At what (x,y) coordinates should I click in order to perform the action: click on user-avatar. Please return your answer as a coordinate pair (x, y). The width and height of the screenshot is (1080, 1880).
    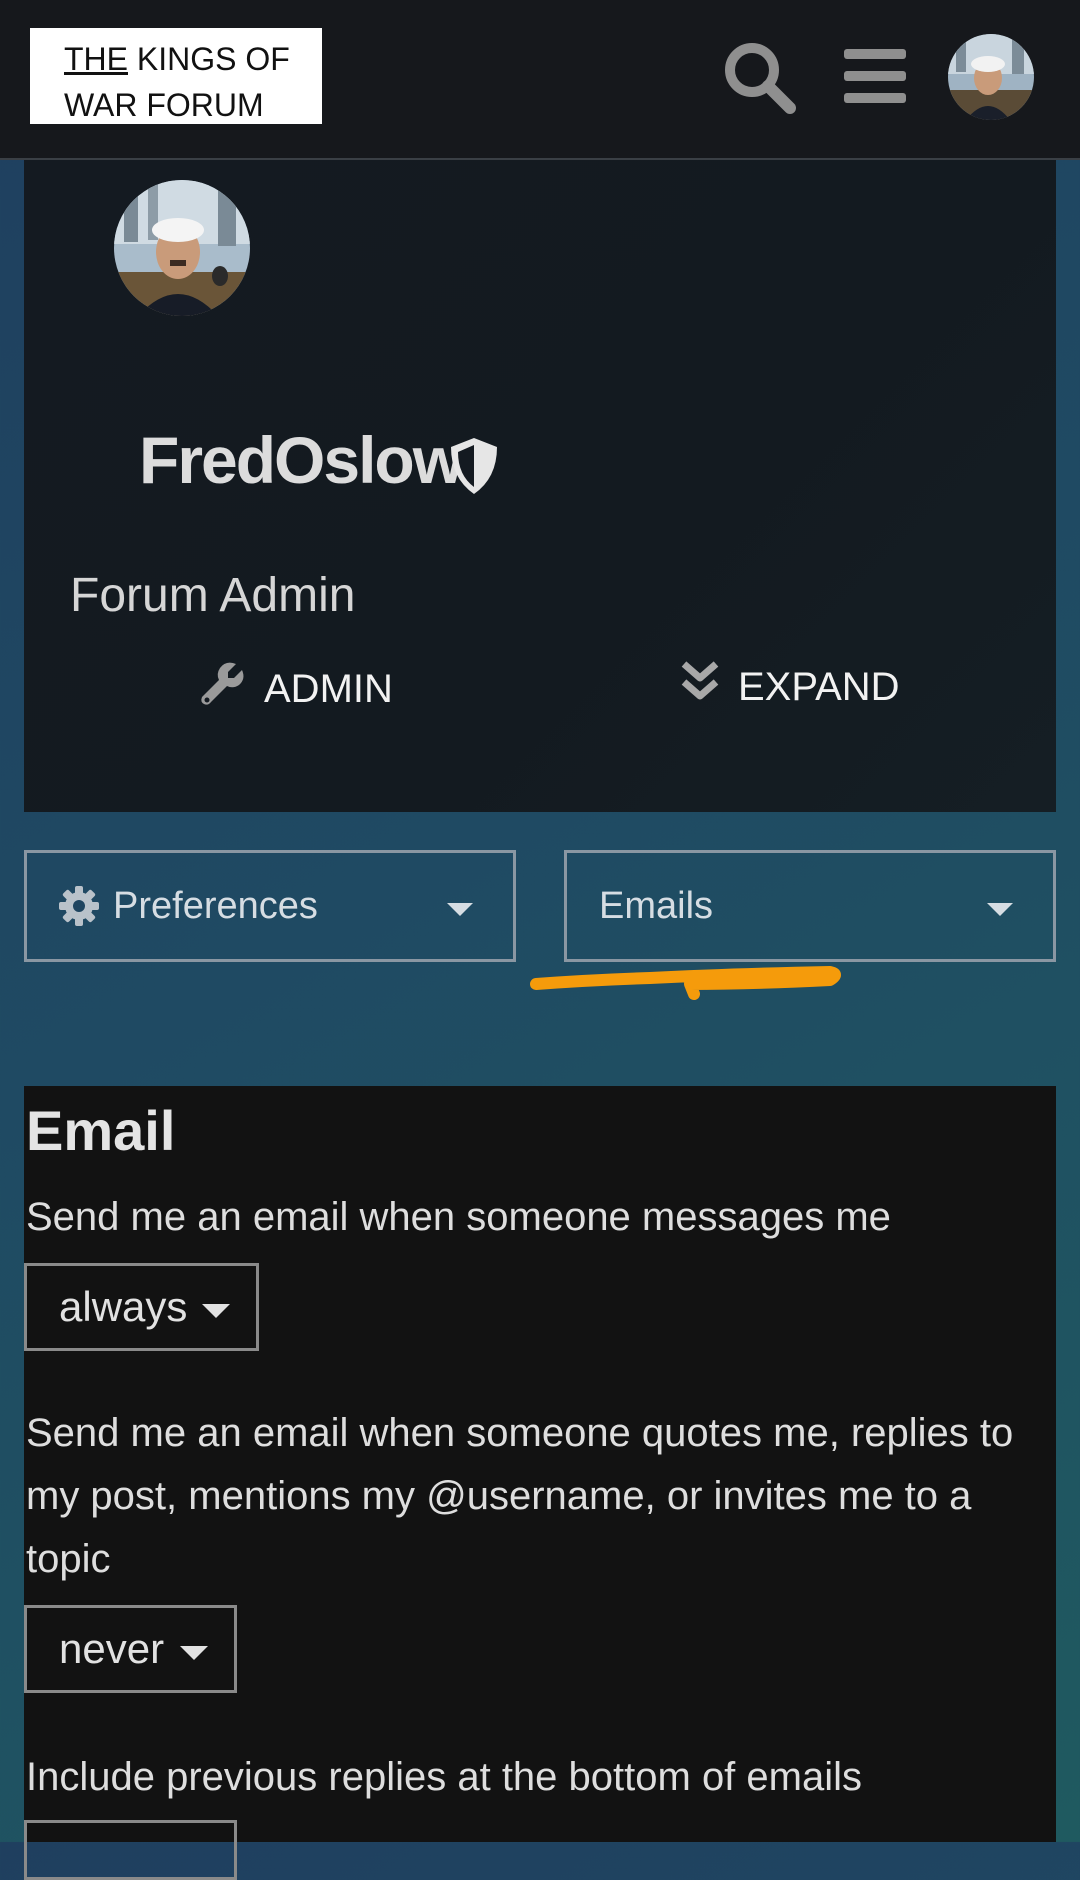
    Looking at the image, I should click on (991, 77).